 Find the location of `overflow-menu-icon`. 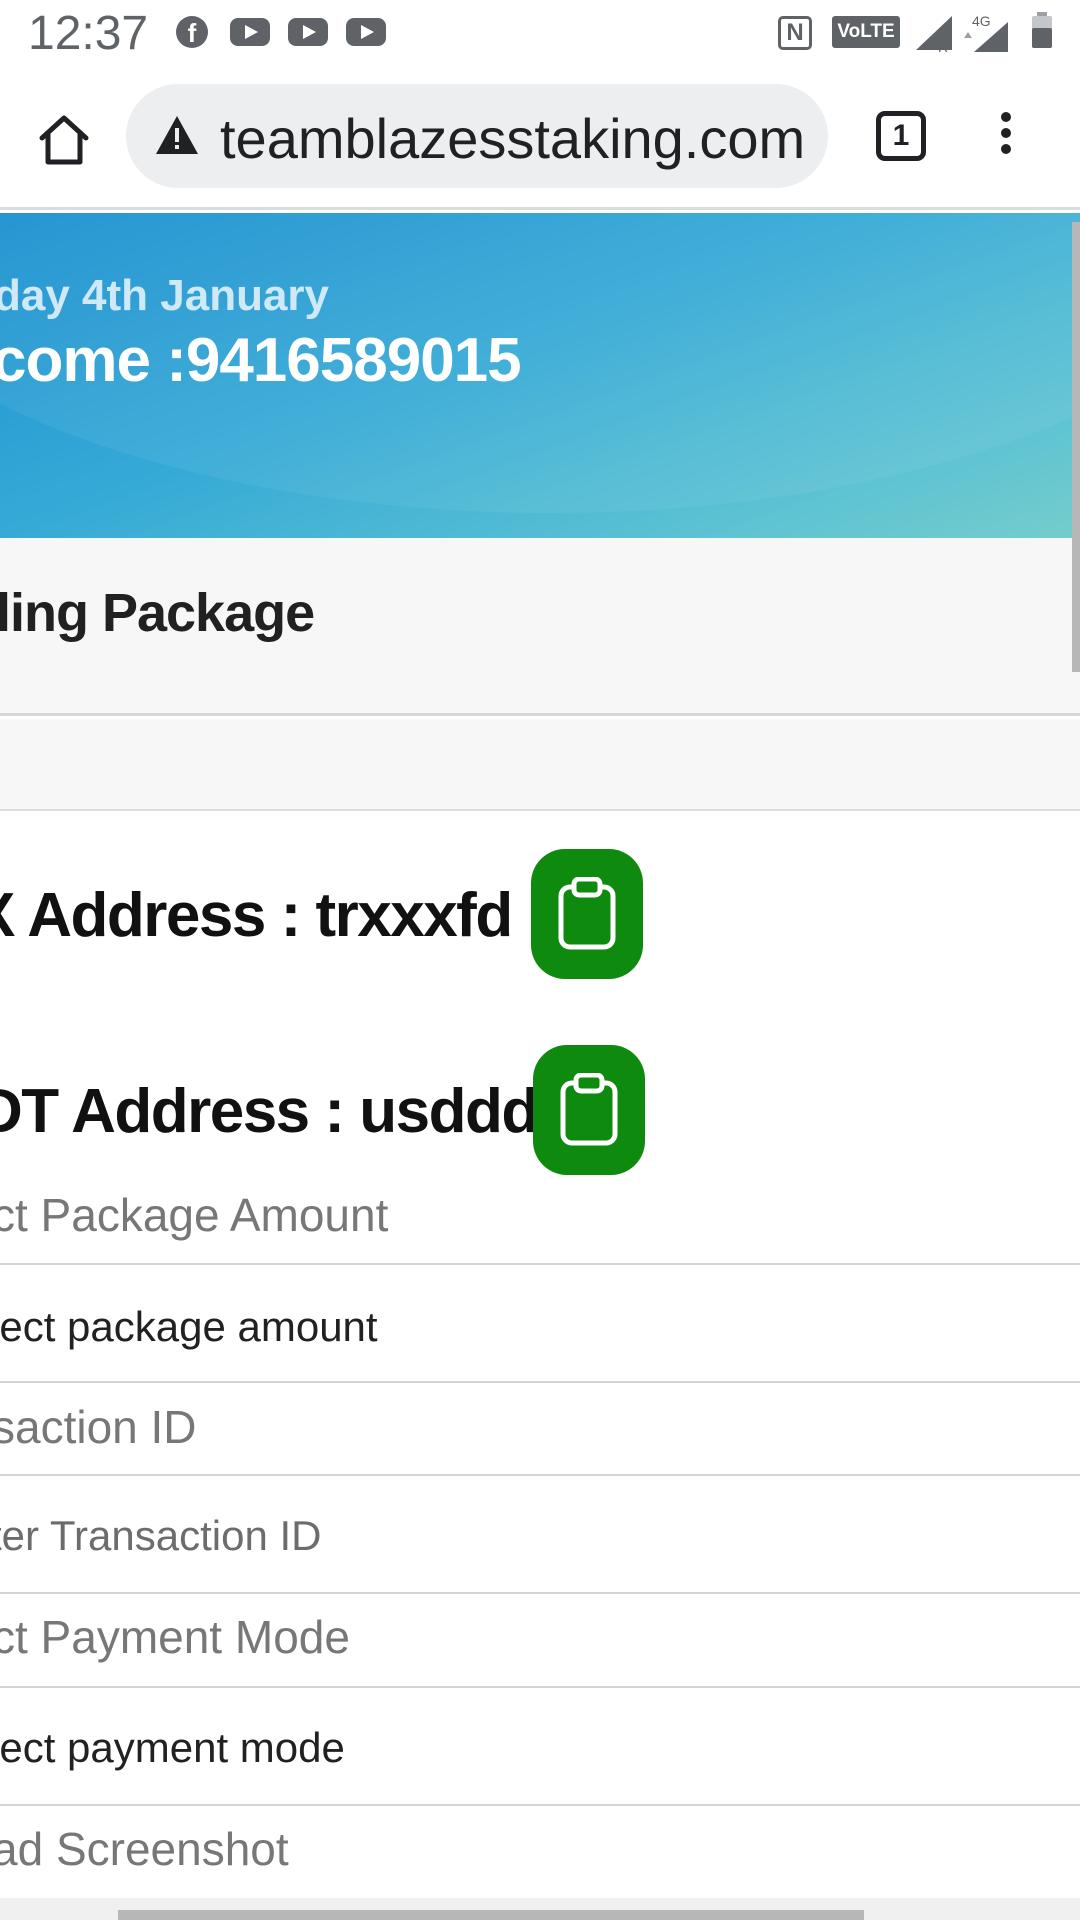

overflow-menu-icon is located at coordinates (1006, 138).